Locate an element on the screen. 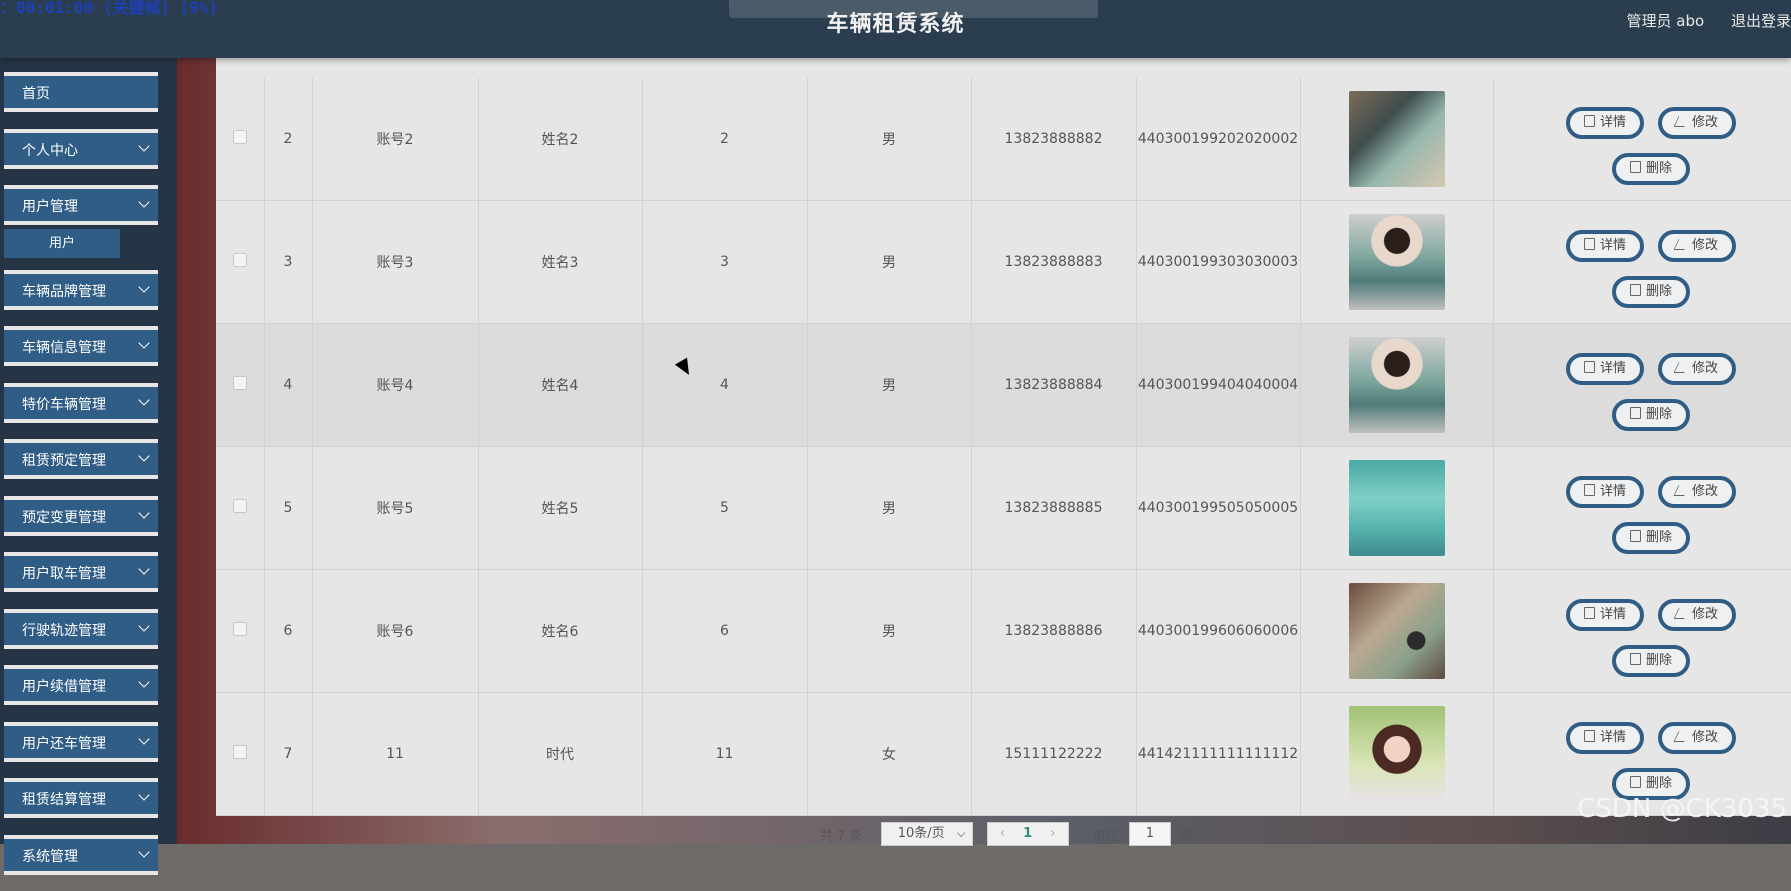  row-actions: 详情 修改删除 is located at coordinates (1644, 508).